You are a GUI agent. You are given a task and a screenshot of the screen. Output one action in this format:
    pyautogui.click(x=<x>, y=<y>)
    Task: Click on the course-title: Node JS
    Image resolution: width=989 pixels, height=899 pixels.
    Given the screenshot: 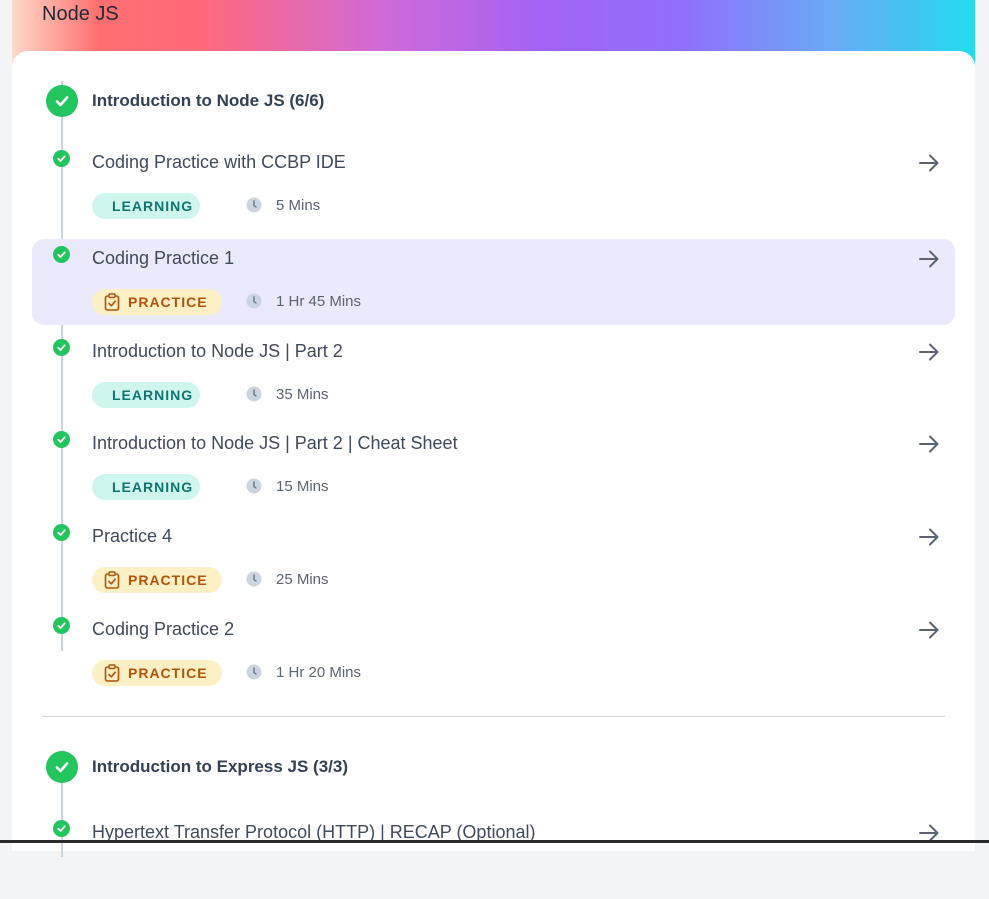 What is the action you would take?
    pyautogui.click(x=80, y=14)
    